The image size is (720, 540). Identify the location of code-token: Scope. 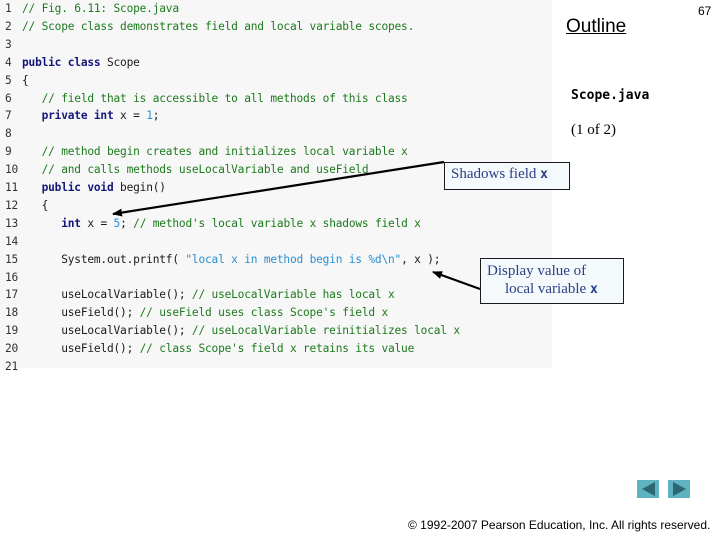
(123, 62).